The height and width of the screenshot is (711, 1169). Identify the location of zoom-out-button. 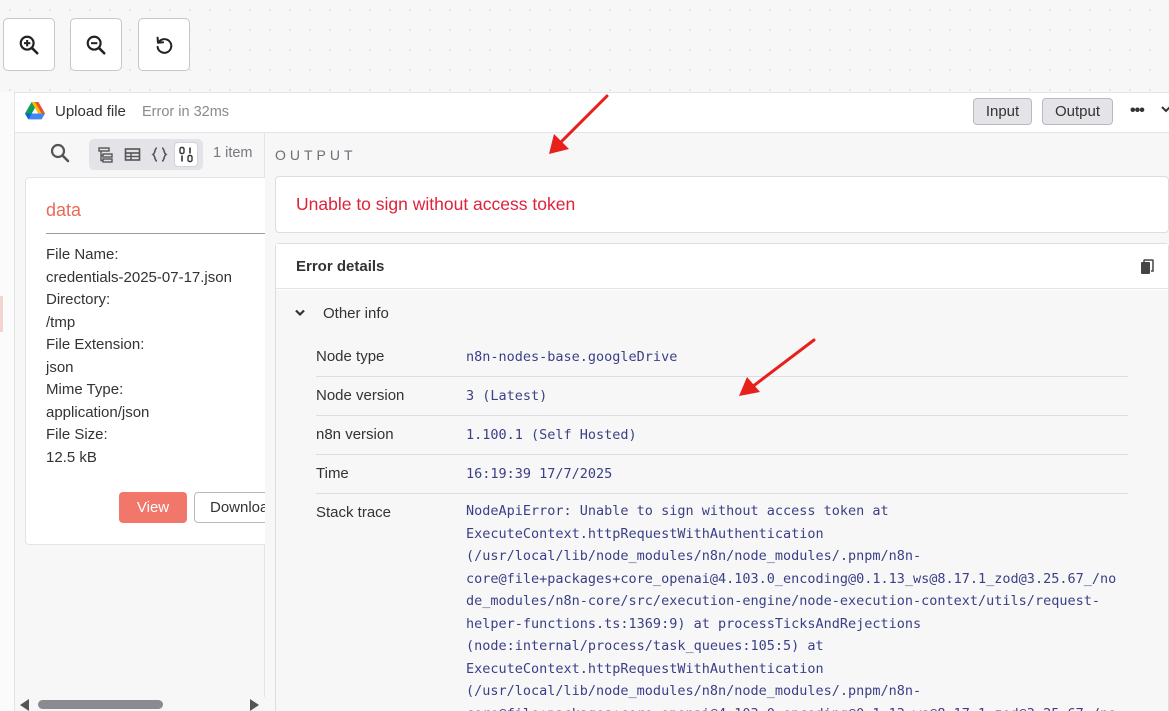
(96, 44).